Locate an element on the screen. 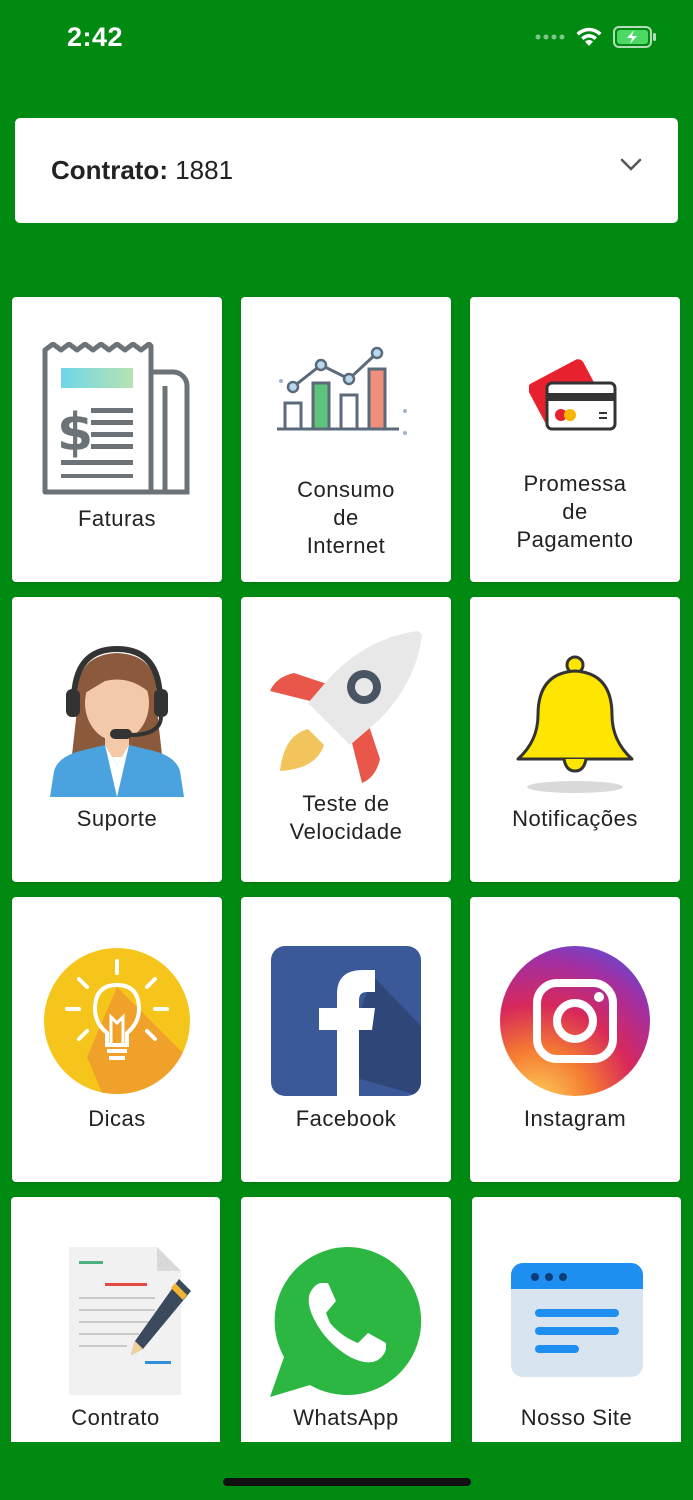  bell-icon is located at coordinates (575, 724).